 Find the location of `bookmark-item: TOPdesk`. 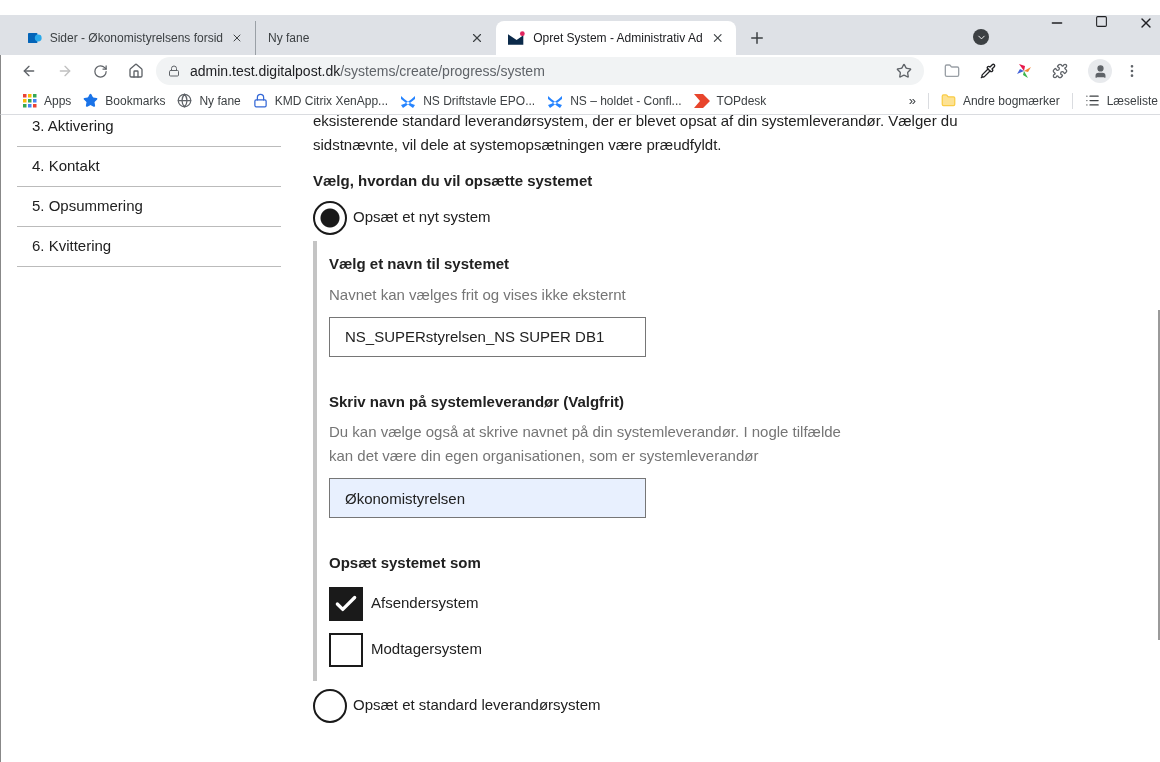

bookmark-item: TOPdesk is located at coordinates (730, 100).